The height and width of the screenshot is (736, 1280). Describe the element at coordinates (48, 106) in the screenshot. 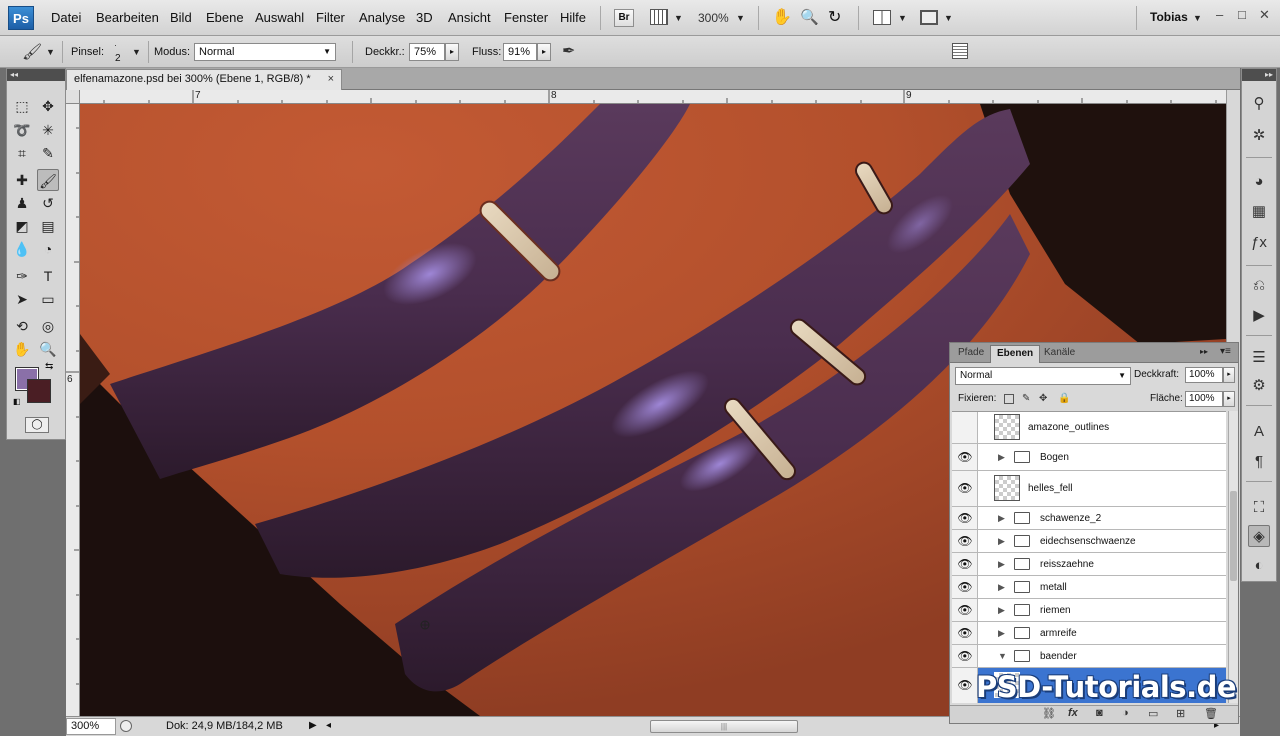

I see `move-tool-icon: ✥` at that location.